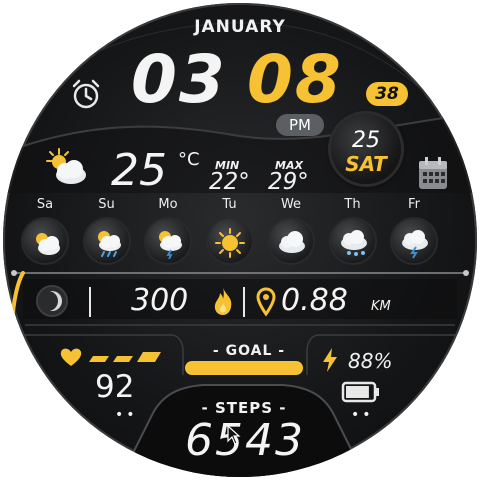  Describe the element at coordinates (160, 300) in the screenshot. I see `calories-value: 300` at that location.